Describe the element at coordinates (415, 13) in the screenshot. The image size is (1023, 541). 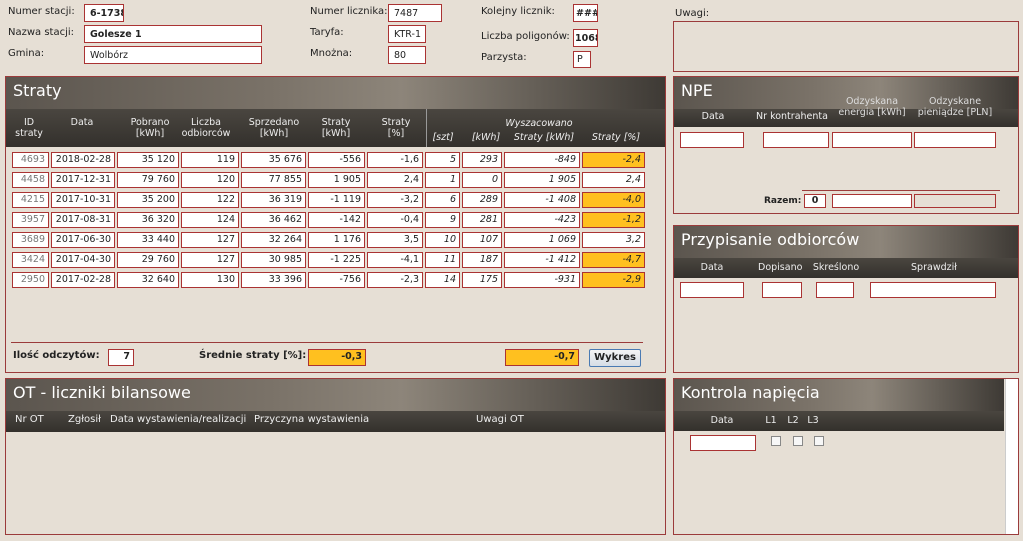
I see `numer-licznika-field: 7487` at that location.